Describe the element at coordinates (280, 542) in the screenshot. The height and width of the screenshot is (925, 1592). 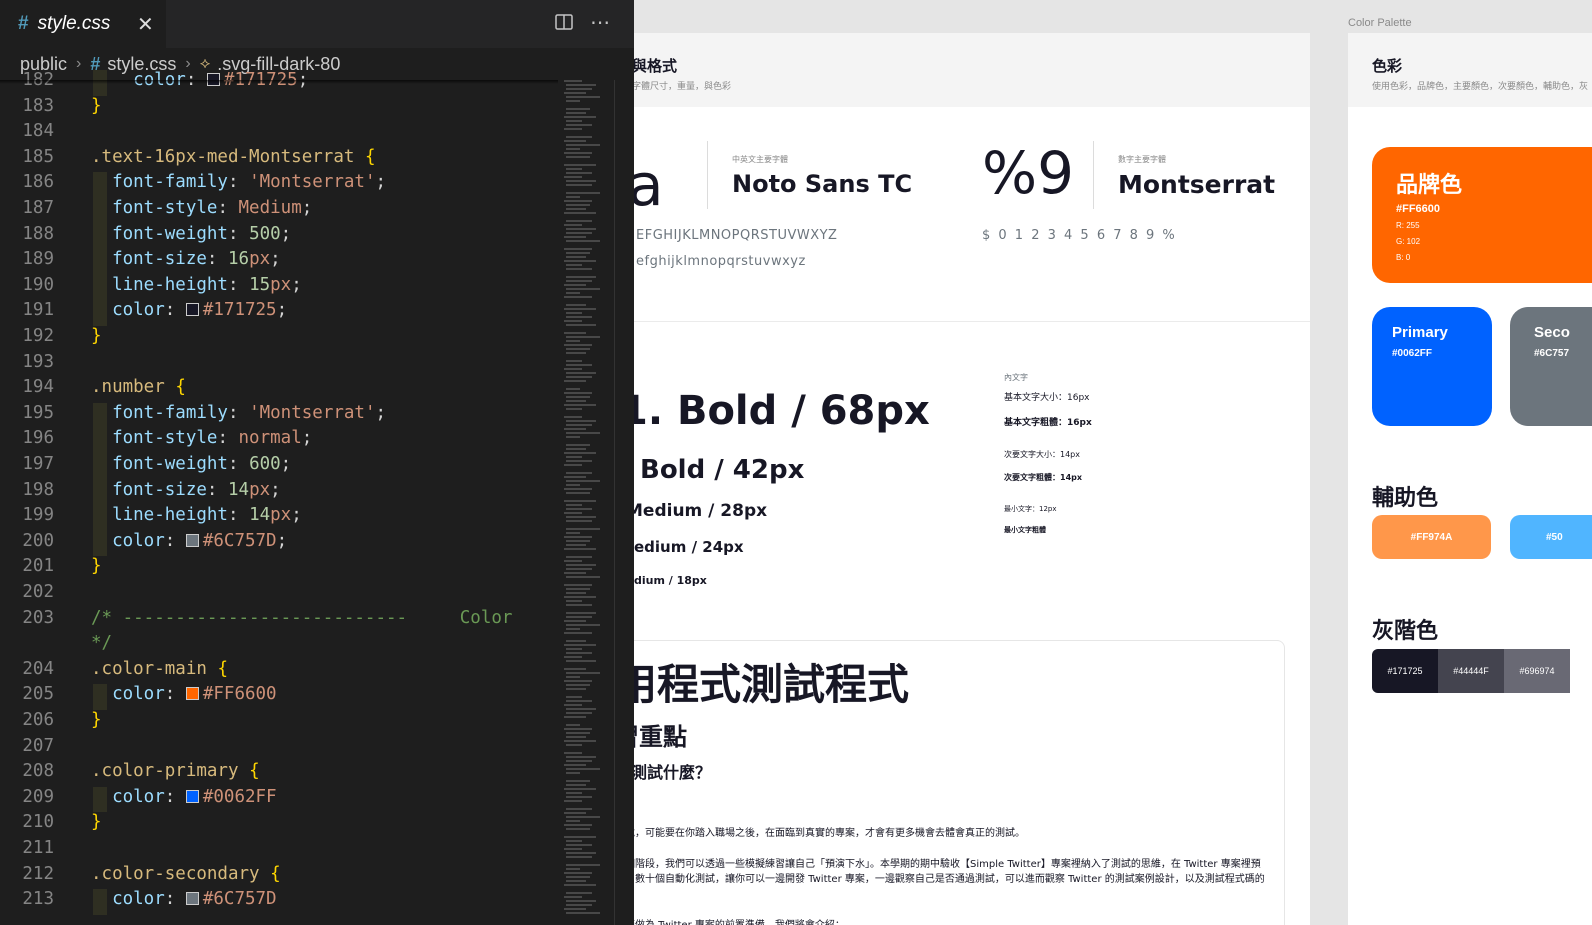
I see `code-line: 200 color: #6C757D;` at that location.